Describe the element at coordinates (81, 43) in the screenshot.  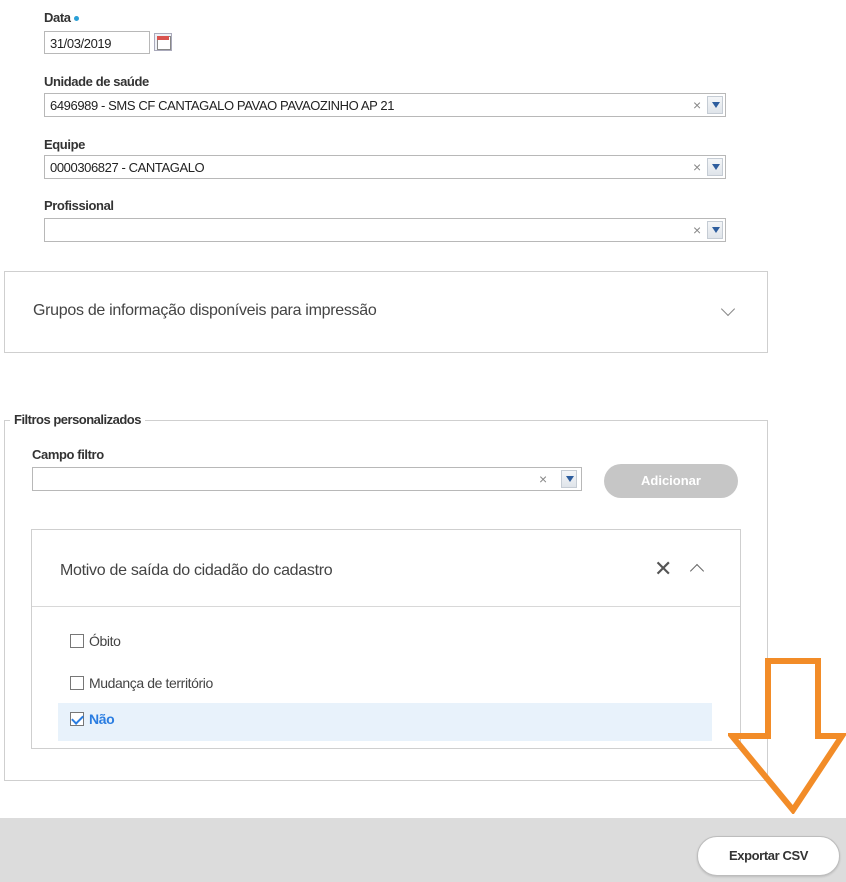
I see `date-value: 31/03/2019` at that location.